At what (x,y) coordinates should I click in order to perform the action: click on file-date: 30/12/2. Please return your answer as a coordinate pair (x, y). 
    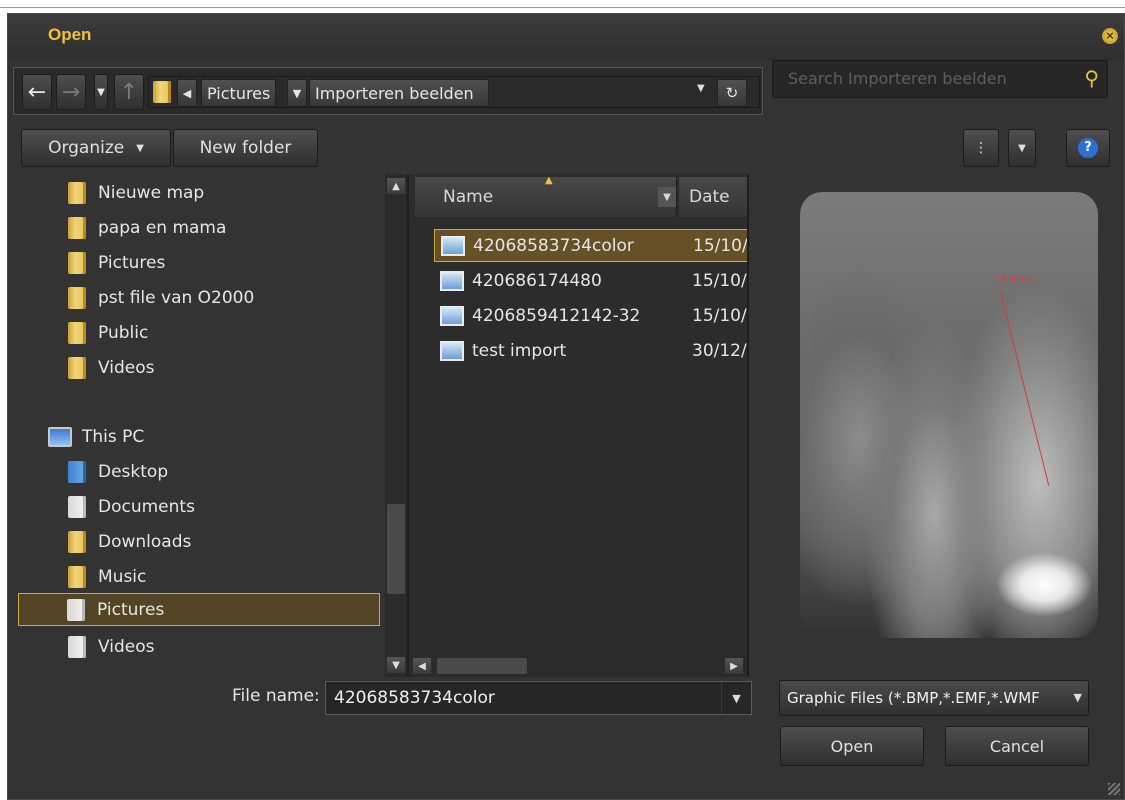
    Looking at the image, I should click on (719, 350).